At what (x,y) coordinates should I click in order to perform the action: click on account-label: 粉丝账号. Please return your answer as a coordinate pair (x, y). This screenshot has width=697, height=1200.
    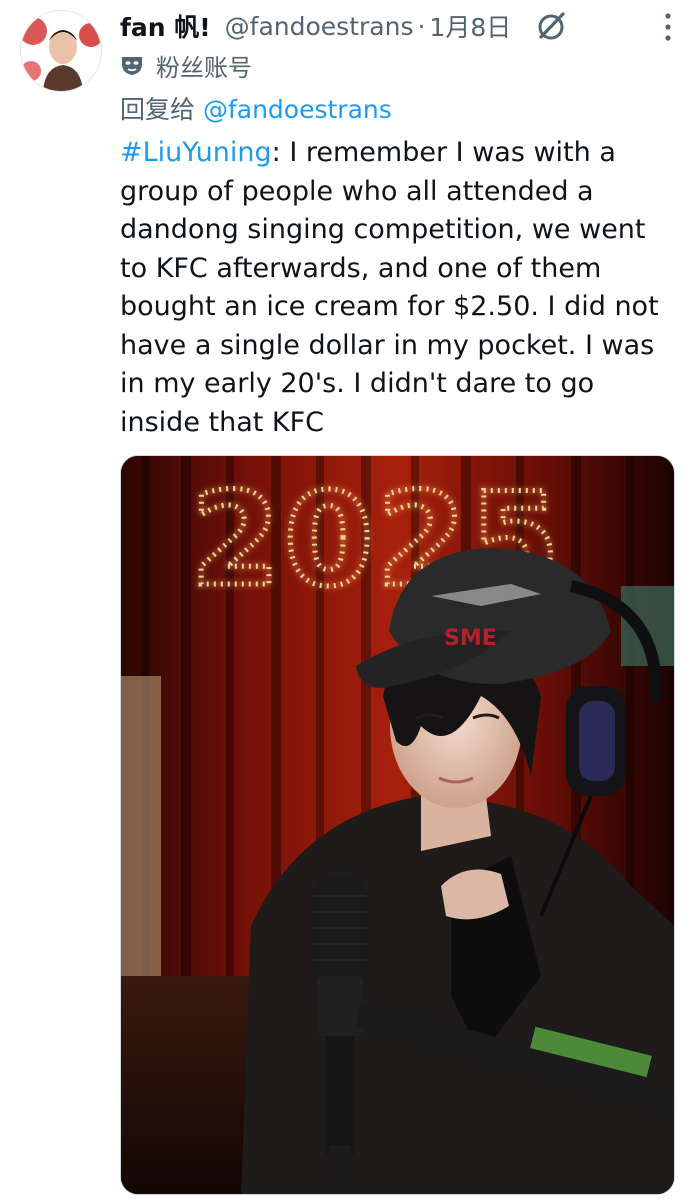
    Looking at the image, I should click on (186, 66).